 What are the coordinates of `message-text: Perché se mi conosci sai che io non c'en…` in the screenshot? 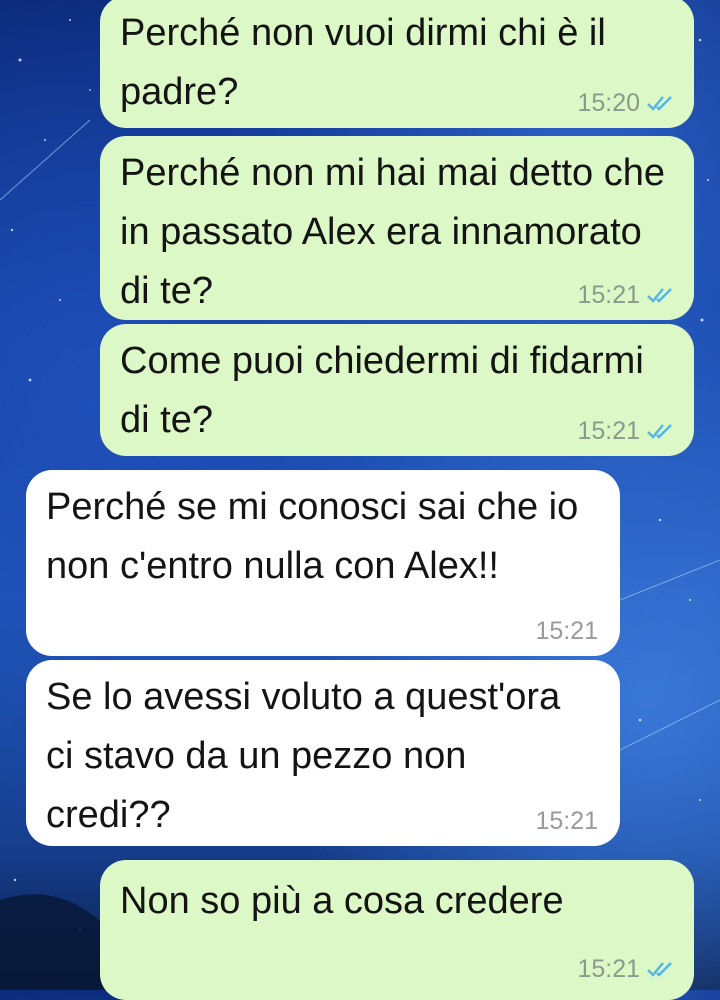 It's located at (317, 536).